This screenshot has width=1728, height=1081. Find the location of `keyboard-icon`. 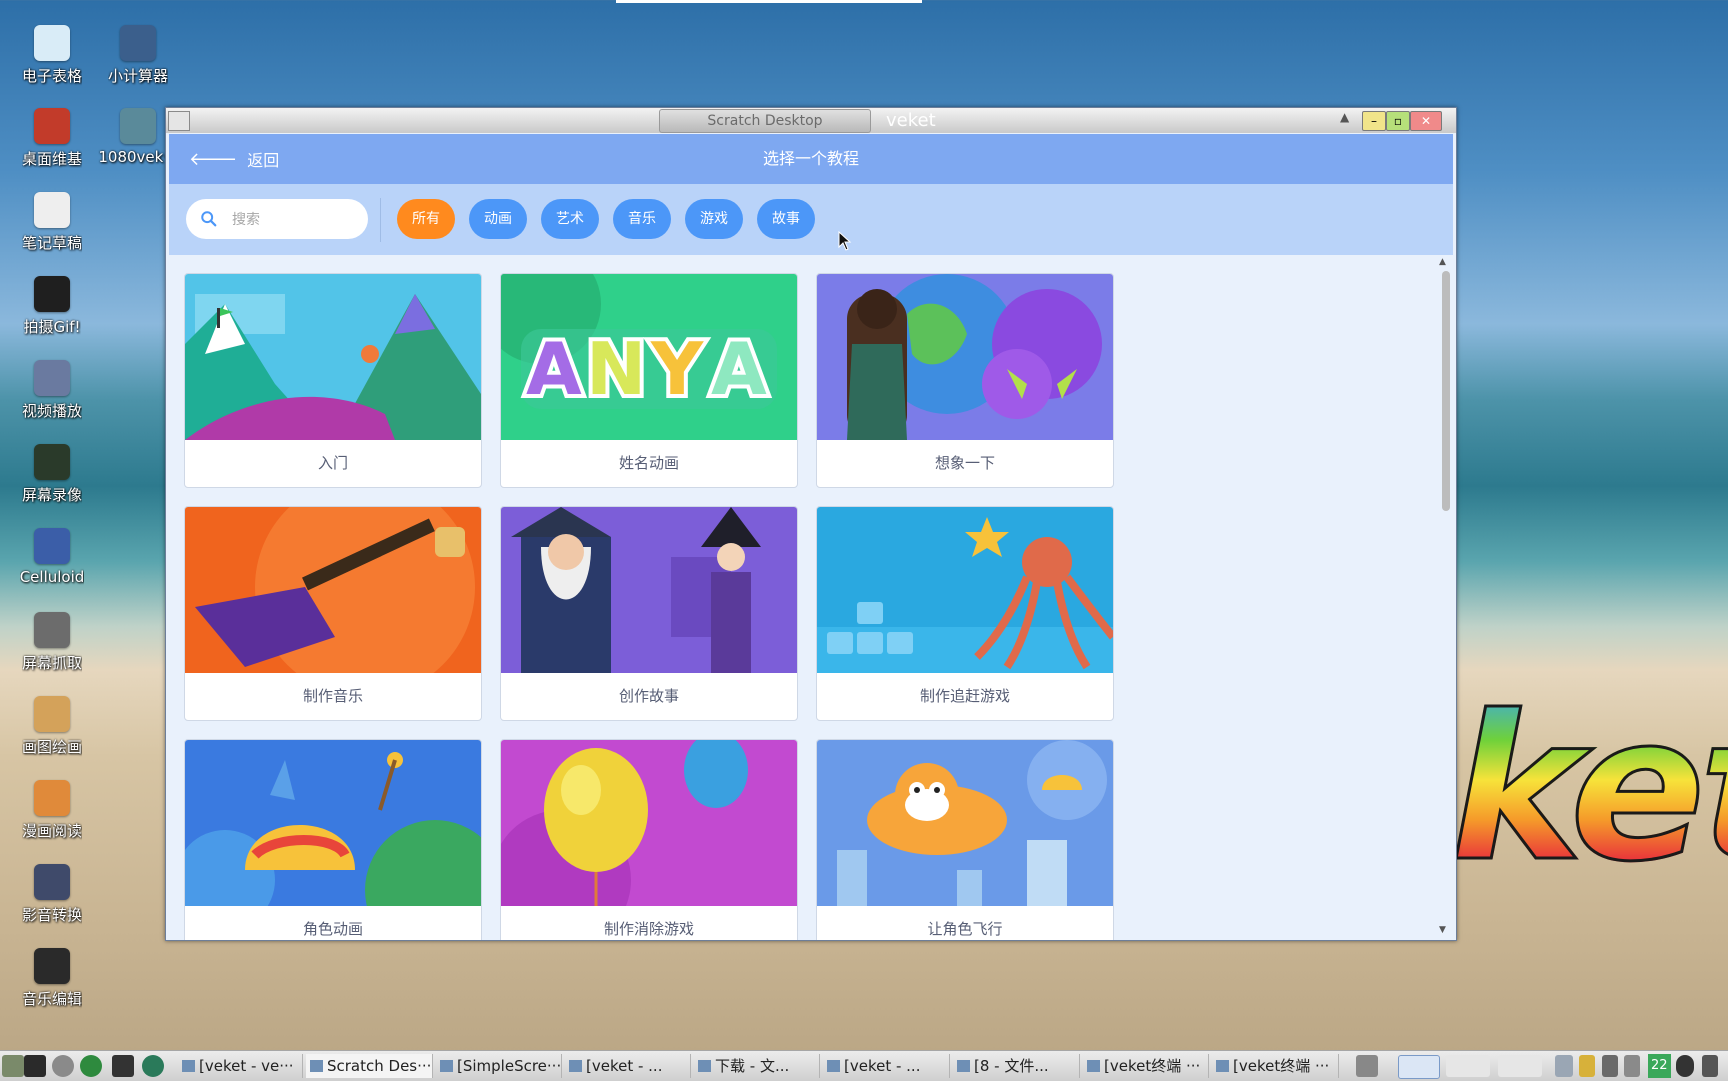

keyboard-icon is located at coordinates (1564, 1066).